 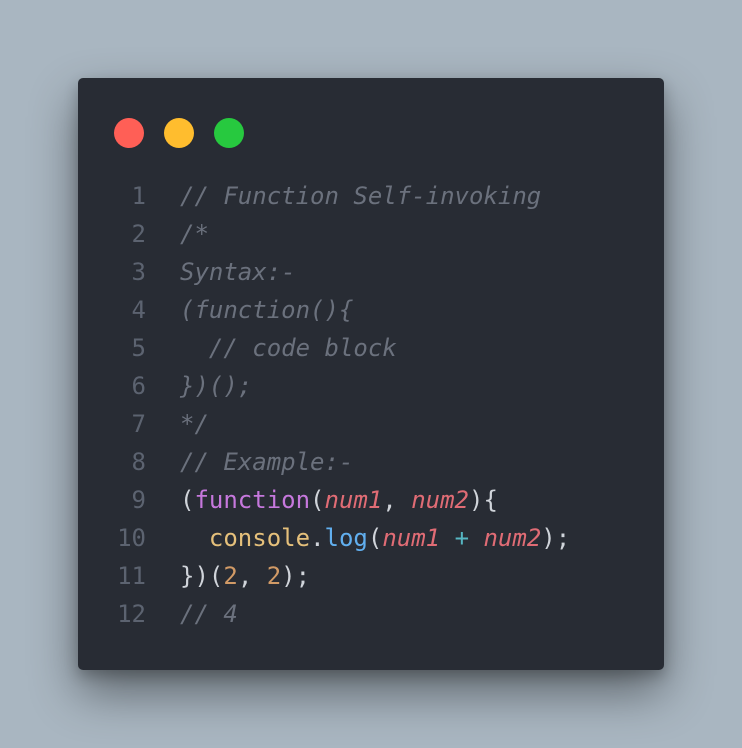 What do you see at coordinates (131, 538) in the screenshot?
I see `line-number: 10` at bounding box center [131, 538].